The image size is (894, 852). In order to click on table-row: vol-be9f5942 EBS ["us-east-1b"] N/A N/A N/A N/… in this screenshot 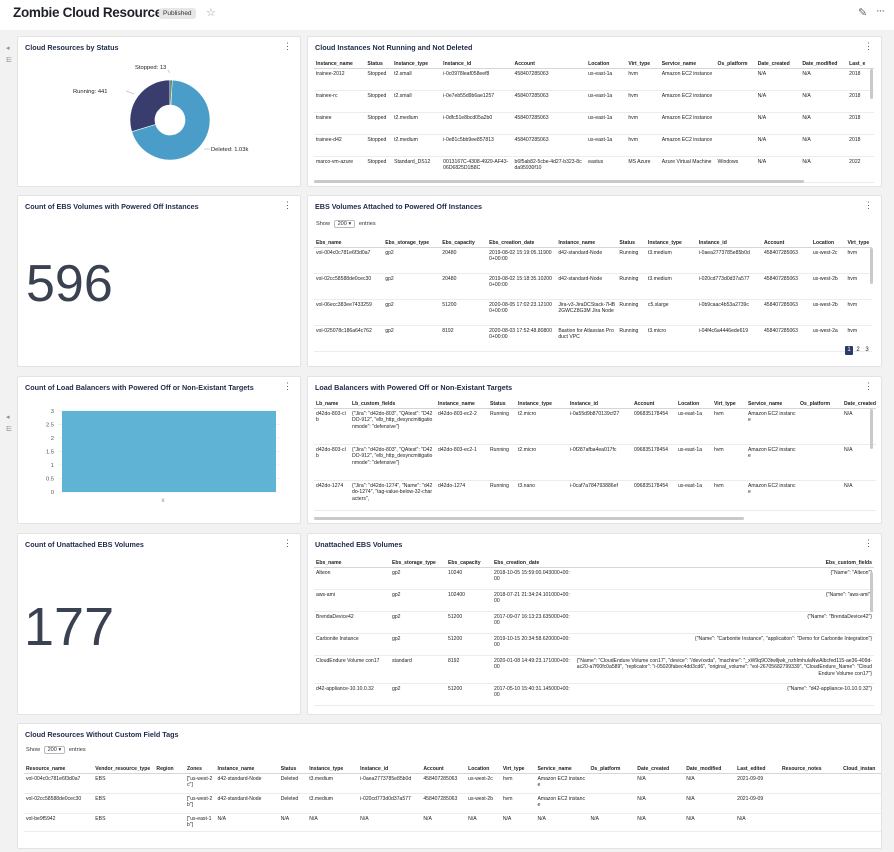, I will do `click(452, 823)`.